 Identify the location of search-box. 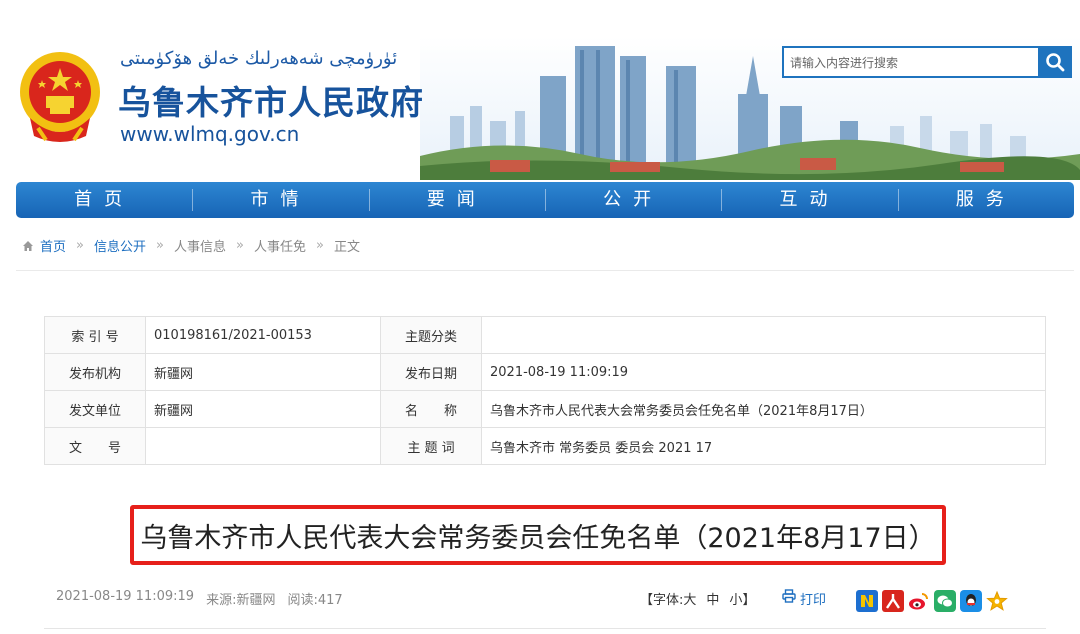
(927, 62).